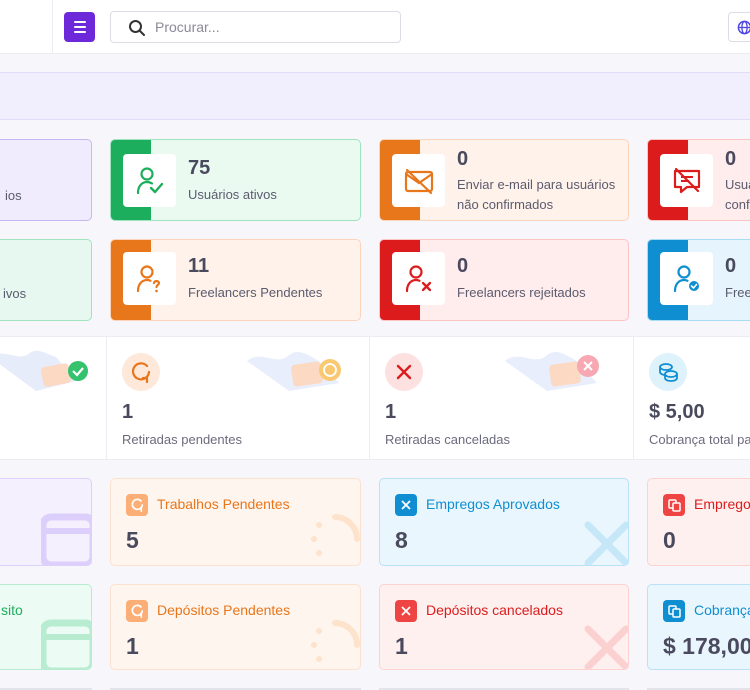 The height and width of the screenshot is (690, 750). What do you see at coordinates (493, 504) in the screenshot?
I see `job-card-title: Empregos Aprovados` at bounding box center [493, 504].